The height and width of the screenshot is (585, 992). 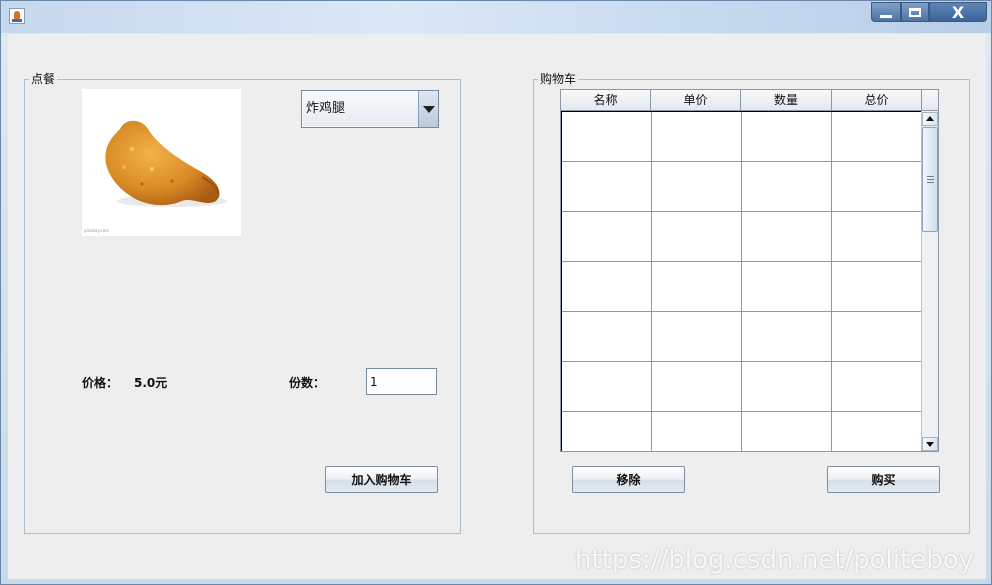 What do you see at coordinates (929, 270) in the screenshot?
I see `vertical-scrollbar` at bounding box center [929, 270].